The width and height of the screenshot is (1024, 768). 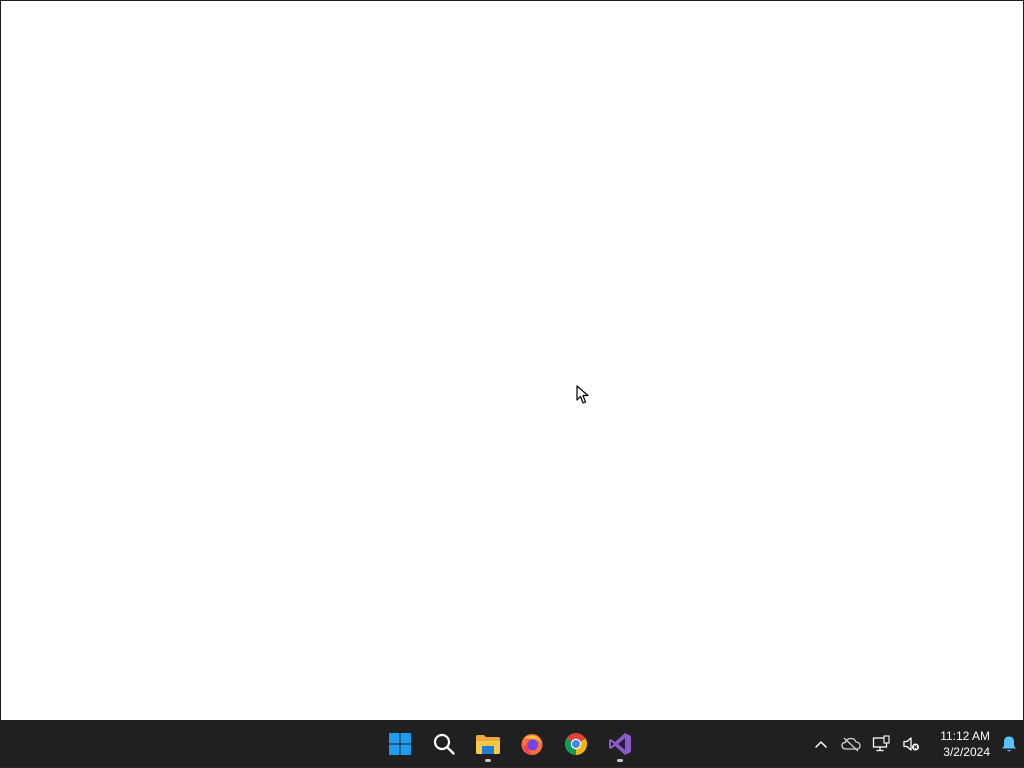 I want to click on visual-studio-icon, so click(x=620, y=744).